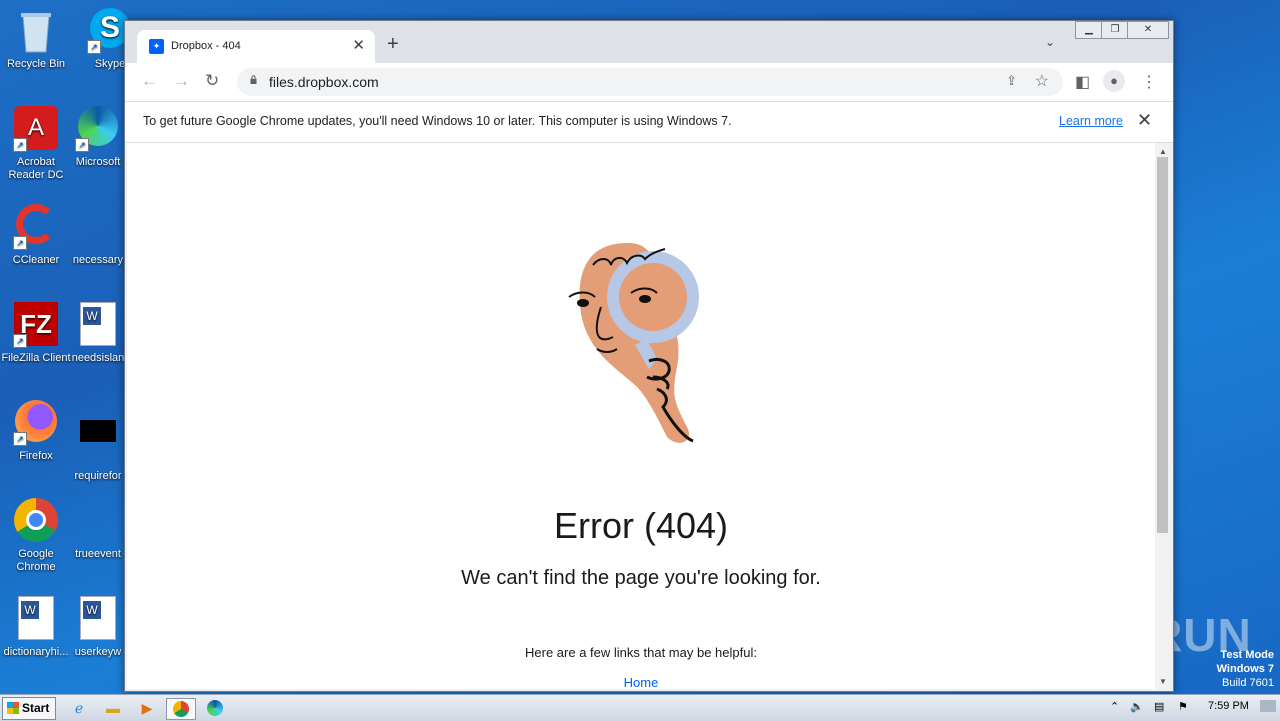 This screenshot has width=1280, height=721. Describe the element at coordinates (641, 525) in the screenshot. I see `error-title: Error (404)` at that location.